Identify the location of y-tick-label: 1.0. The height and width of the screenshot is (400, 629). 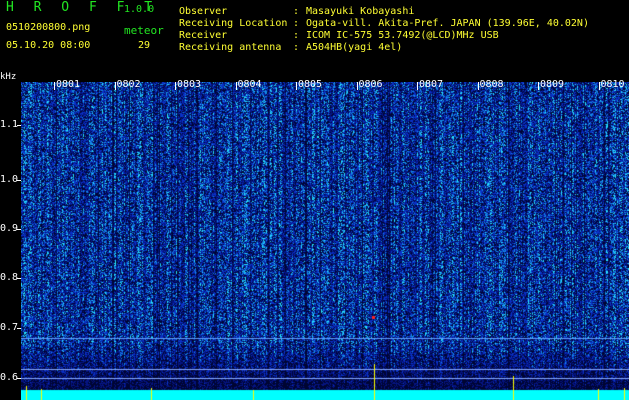
(9, 179).